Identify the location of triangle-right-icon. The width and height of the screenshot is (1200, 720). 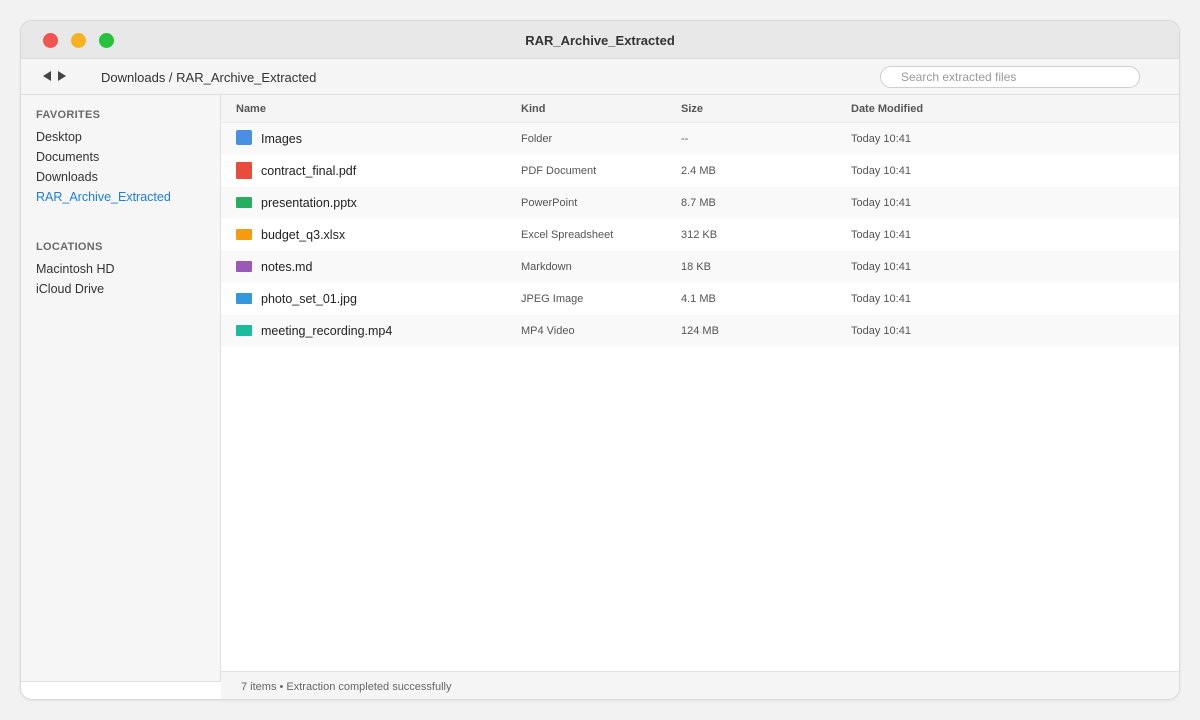
(62, 76).